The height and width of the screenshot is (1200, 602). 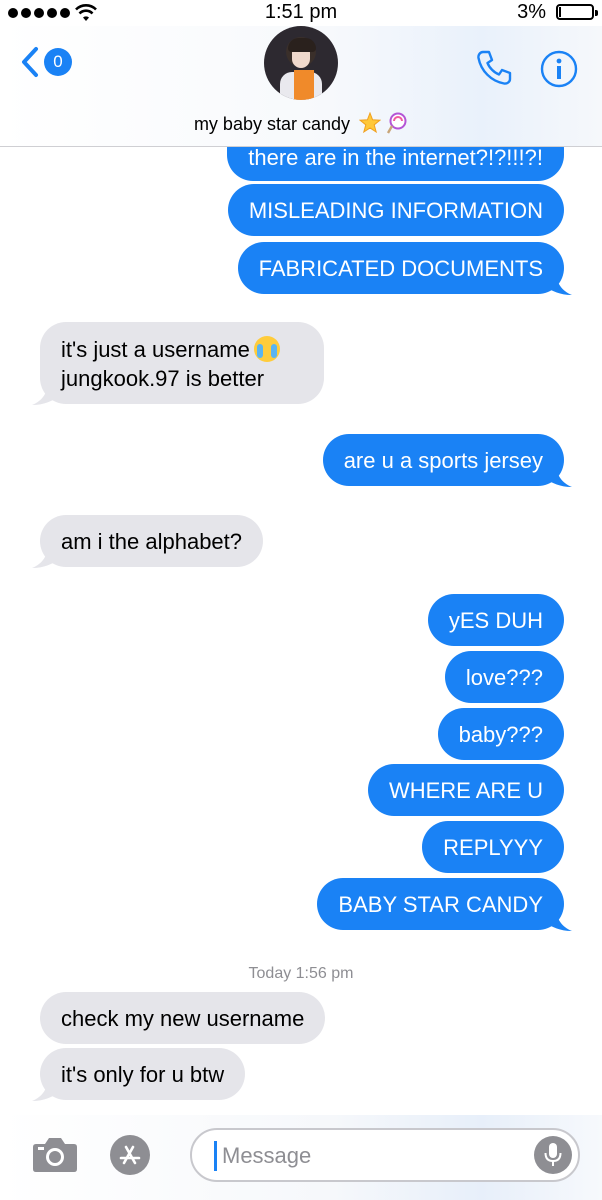 I want to click on outgoing-message-bubble: baby???, so click(x=500, y=734).